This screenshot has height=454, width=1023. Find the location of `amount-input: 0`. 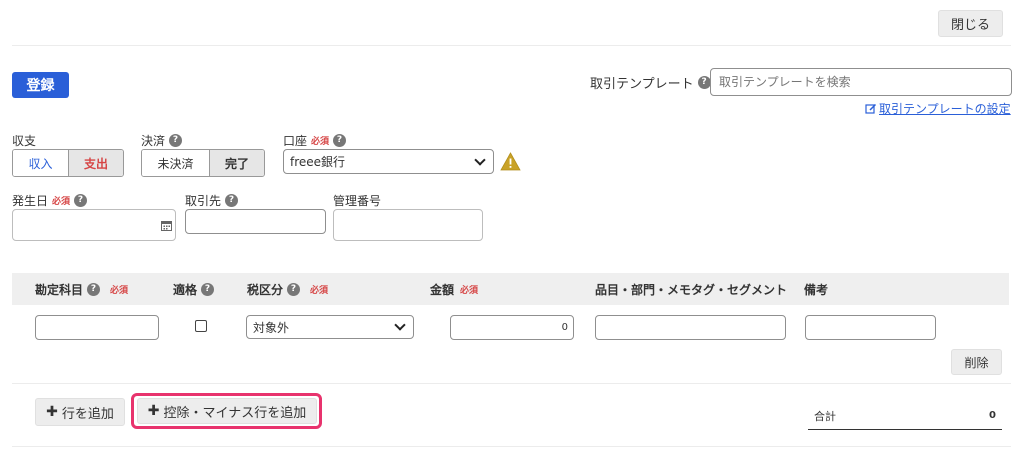

amount-input: 0 is located at coordinates (512, 327).